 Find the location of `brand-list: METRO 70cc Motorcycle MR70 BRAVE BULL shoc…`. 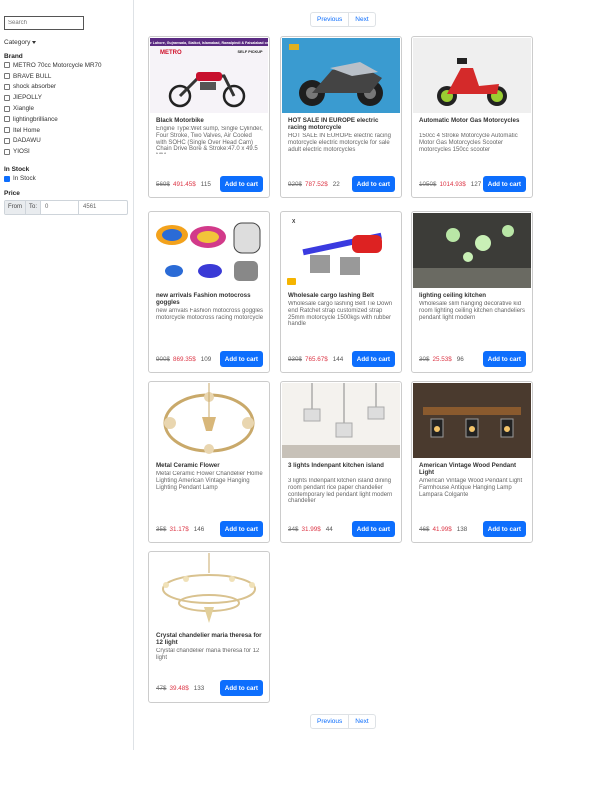

brand-list: METRO 70cc Motorcycle MR70 BRAVE BULL shoc… is located at coordinates (68, 108).